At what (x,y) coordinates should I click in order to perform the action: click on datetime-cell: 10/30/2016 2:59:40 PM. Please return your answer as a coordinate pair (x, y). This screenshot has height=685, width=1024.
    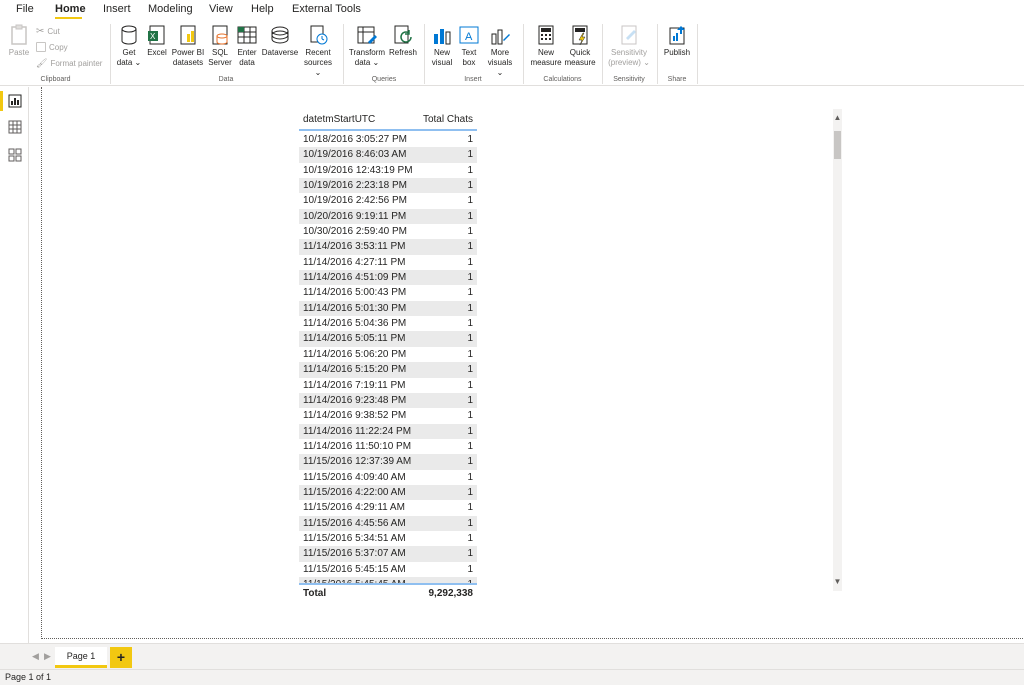
    Looking at the image, I should click on (355, 232).